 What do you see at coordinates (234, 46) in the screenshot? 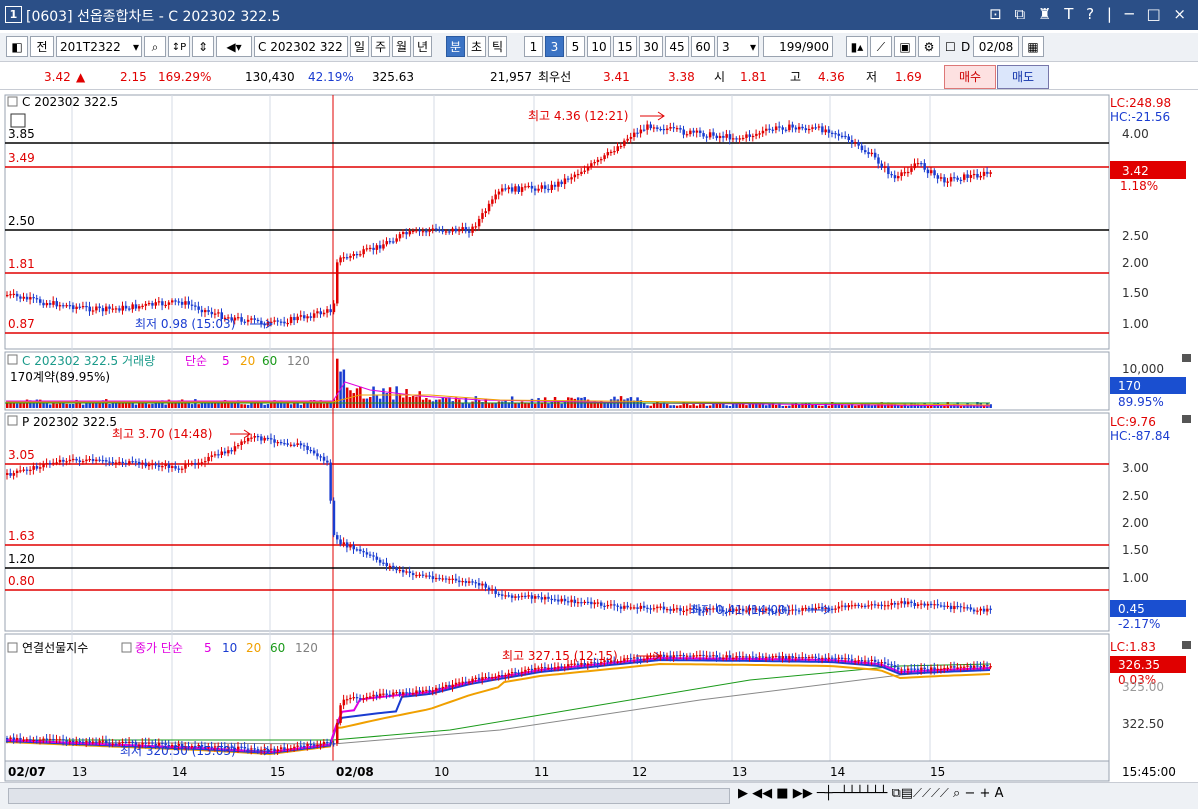
I see `sound-icon: ◀▾` at bounding box center [234, 46].